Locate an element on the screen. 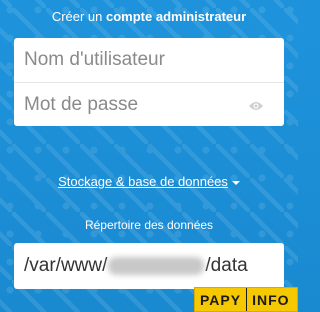  page-title: Créer un compte administrateur is located at coordinates (149, 16).